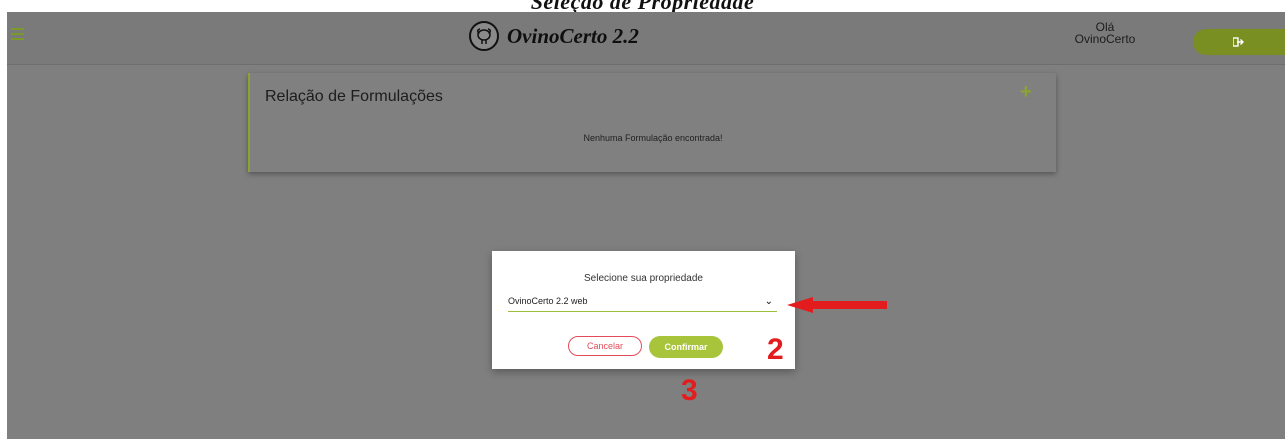 Image resolution: width=1285 pixels, height=439 pixels. I want to click on step-3-annotation: 3, so click(689, 390).